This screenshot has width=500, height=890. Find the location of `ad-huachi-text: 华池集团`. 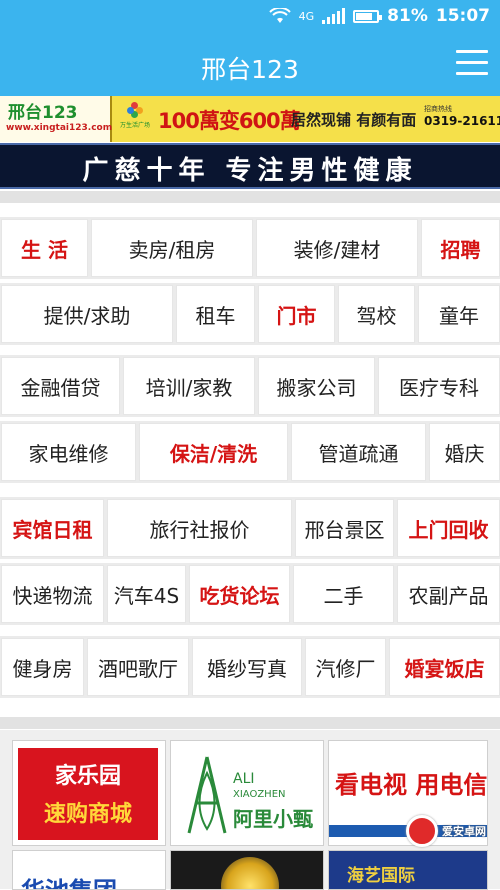

ad-huachi-text: 华池集团 is located at coordinates (69, 880).